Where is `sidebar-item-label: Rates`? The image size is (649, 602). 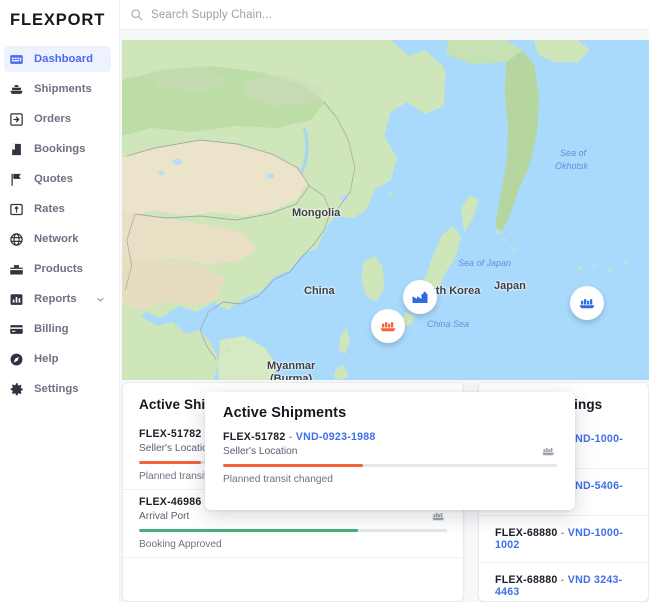
sidebar-item-label: Rates is located at coordinates (49, 209).